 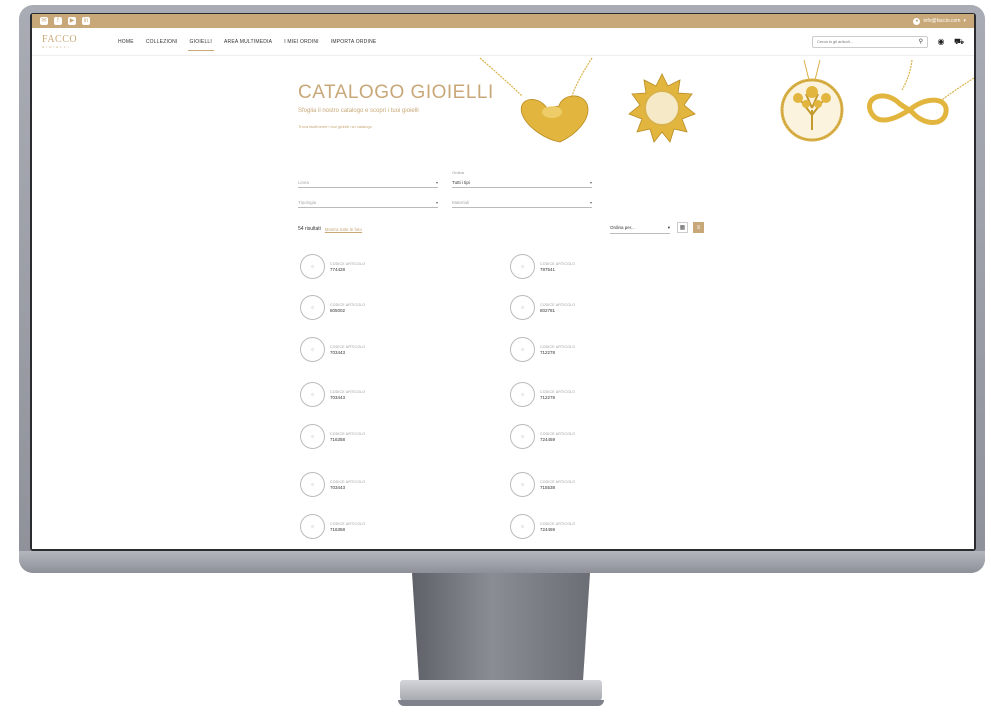 I want to click on logo-main: FACCO, so click(x=60, y=39).